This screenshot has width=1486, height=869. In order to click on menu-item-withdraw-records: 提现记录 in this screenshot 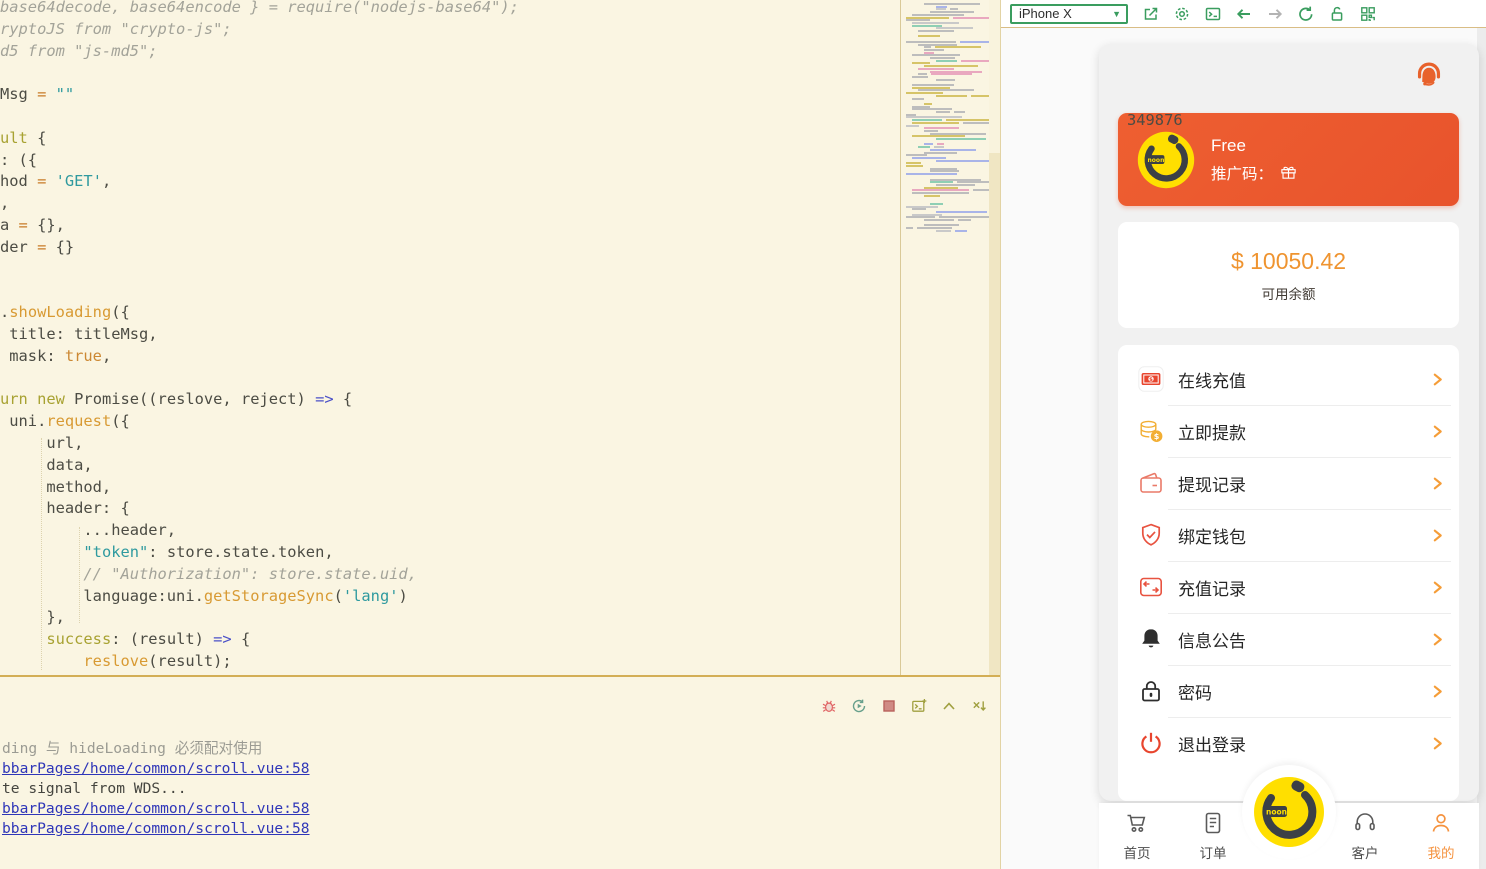, I will do `click(1288, 483)`.